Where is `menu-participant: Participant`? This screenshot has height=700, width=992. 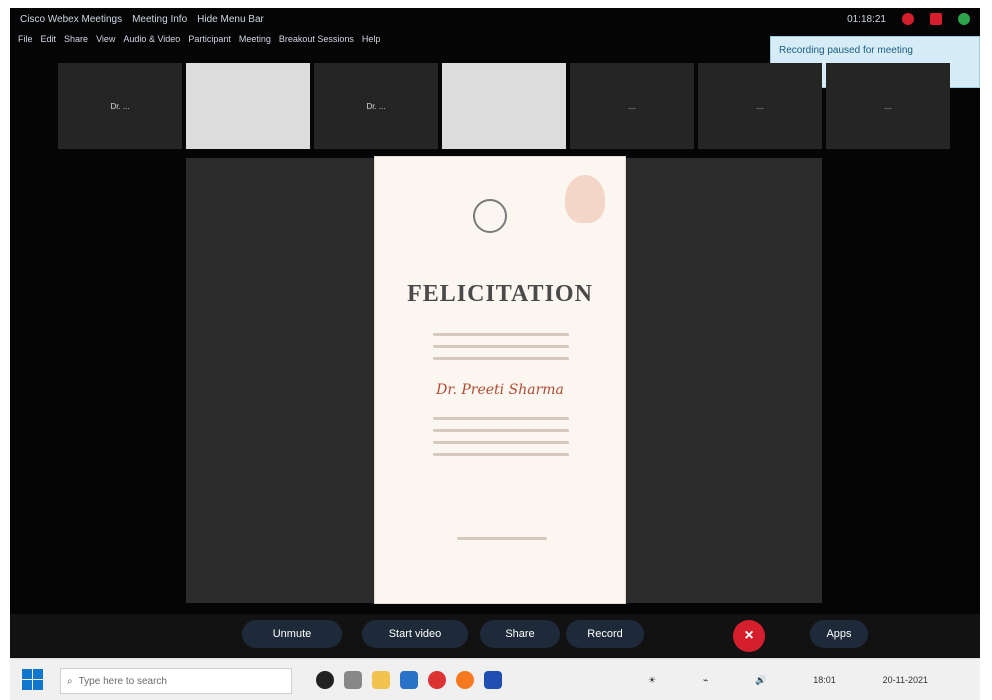 menu-participant: Participant is located at coordinates (209, 39).